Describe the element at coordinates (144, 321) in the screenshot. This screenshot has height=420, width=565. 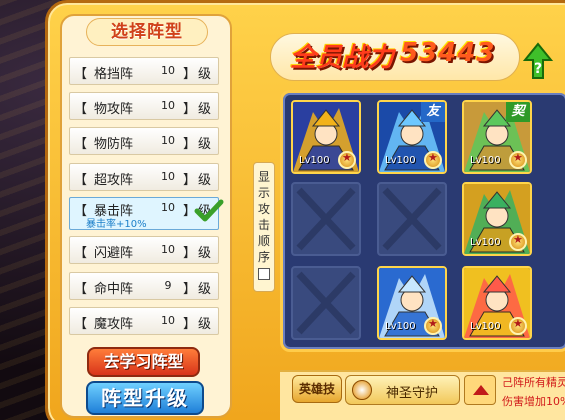
I see `formation-row: 【魔攻阵 10 】级` at that location.